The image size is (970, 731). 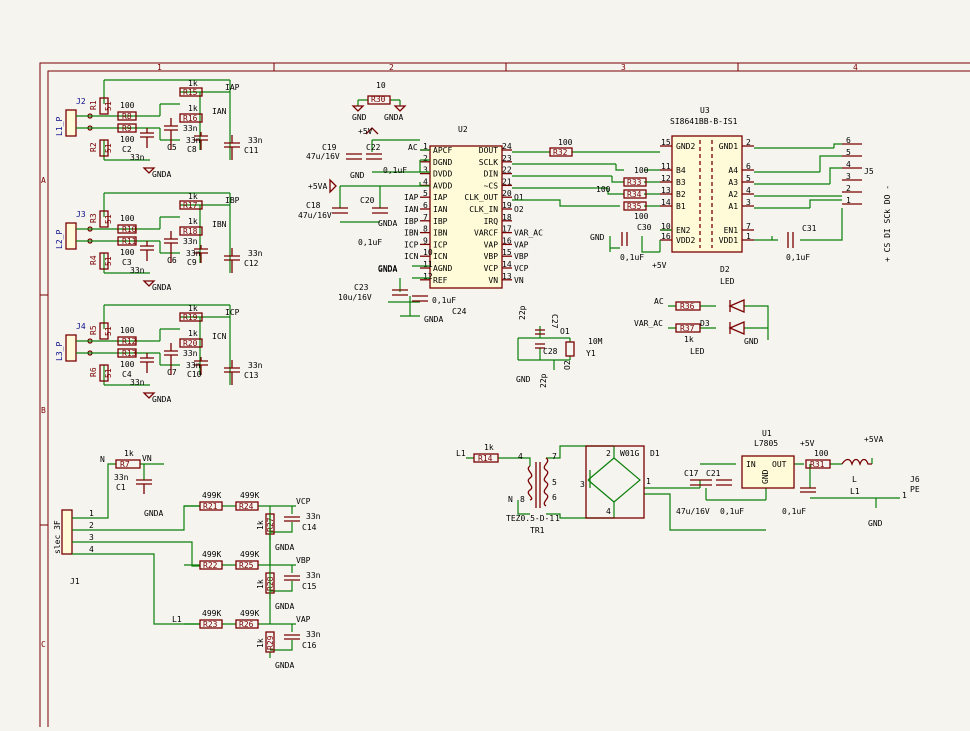 I want to click on net-l1-supply: L1, so click(x=461, y=453).